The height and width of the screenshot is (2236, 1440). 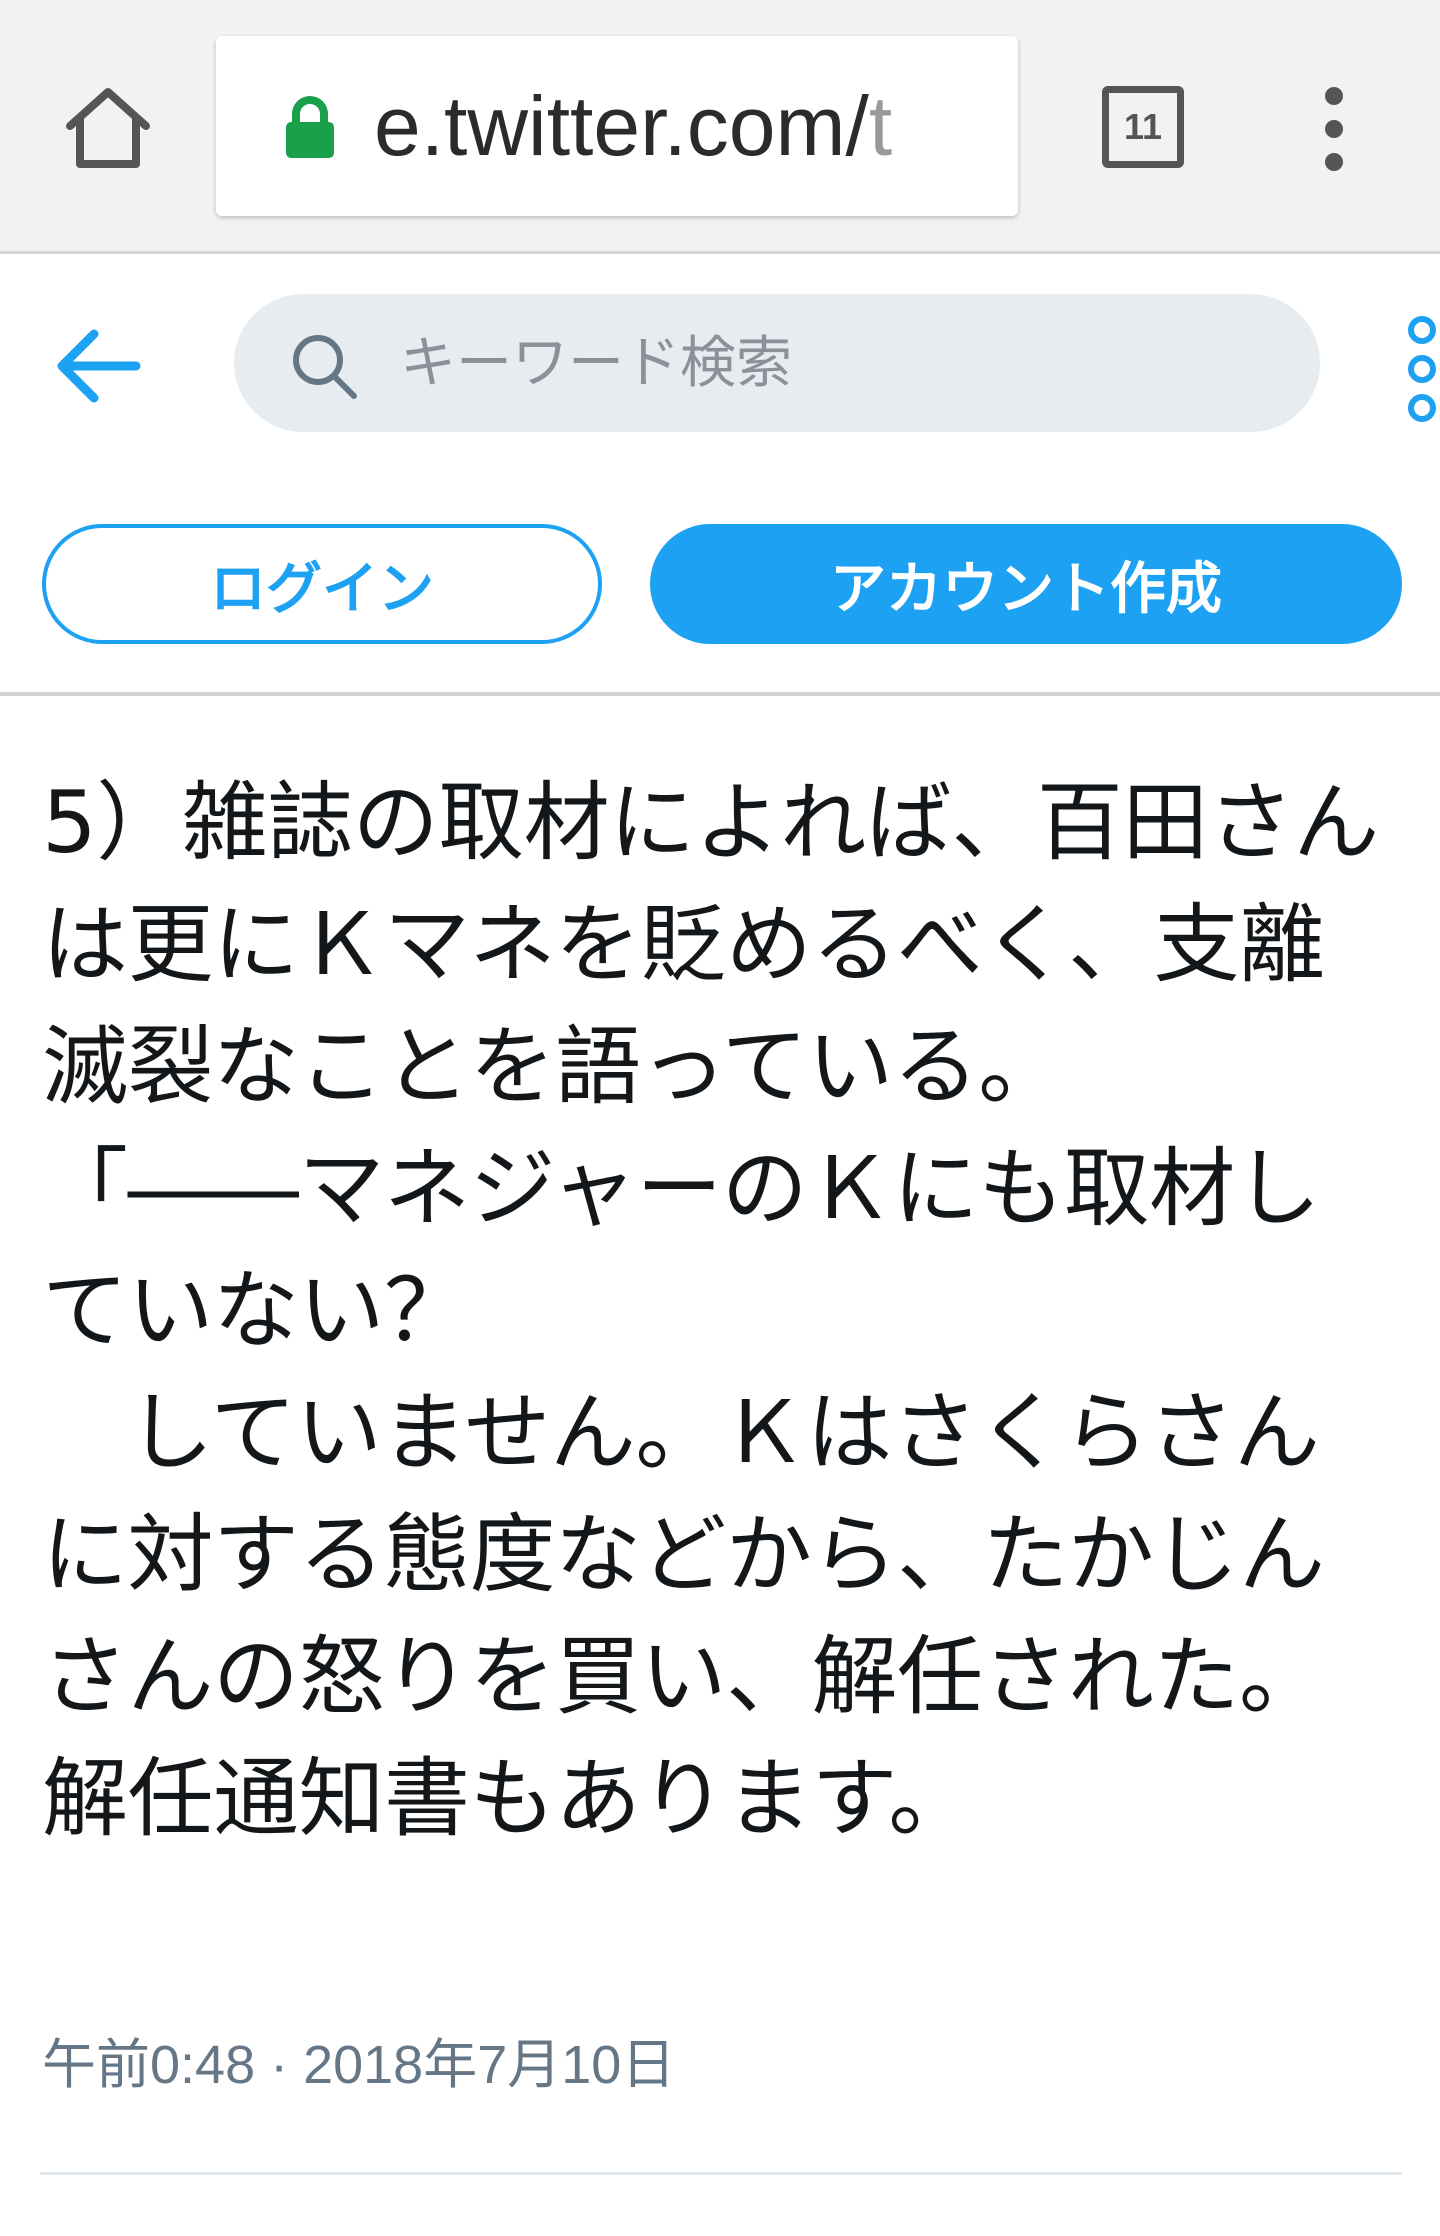 I want to click on tweet-timestamp: 午前0:48 · 2018年7月10日, so click(x=358, y=2065).